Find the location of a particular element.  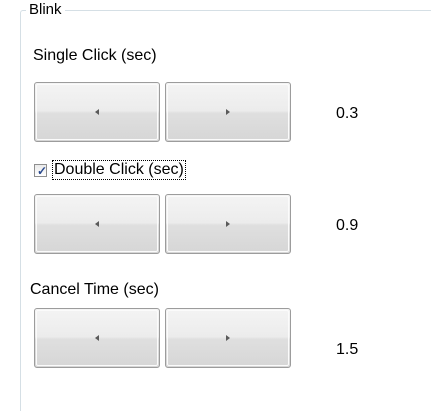

cancel-time-decrease-button is located at coordinates (97, 338).